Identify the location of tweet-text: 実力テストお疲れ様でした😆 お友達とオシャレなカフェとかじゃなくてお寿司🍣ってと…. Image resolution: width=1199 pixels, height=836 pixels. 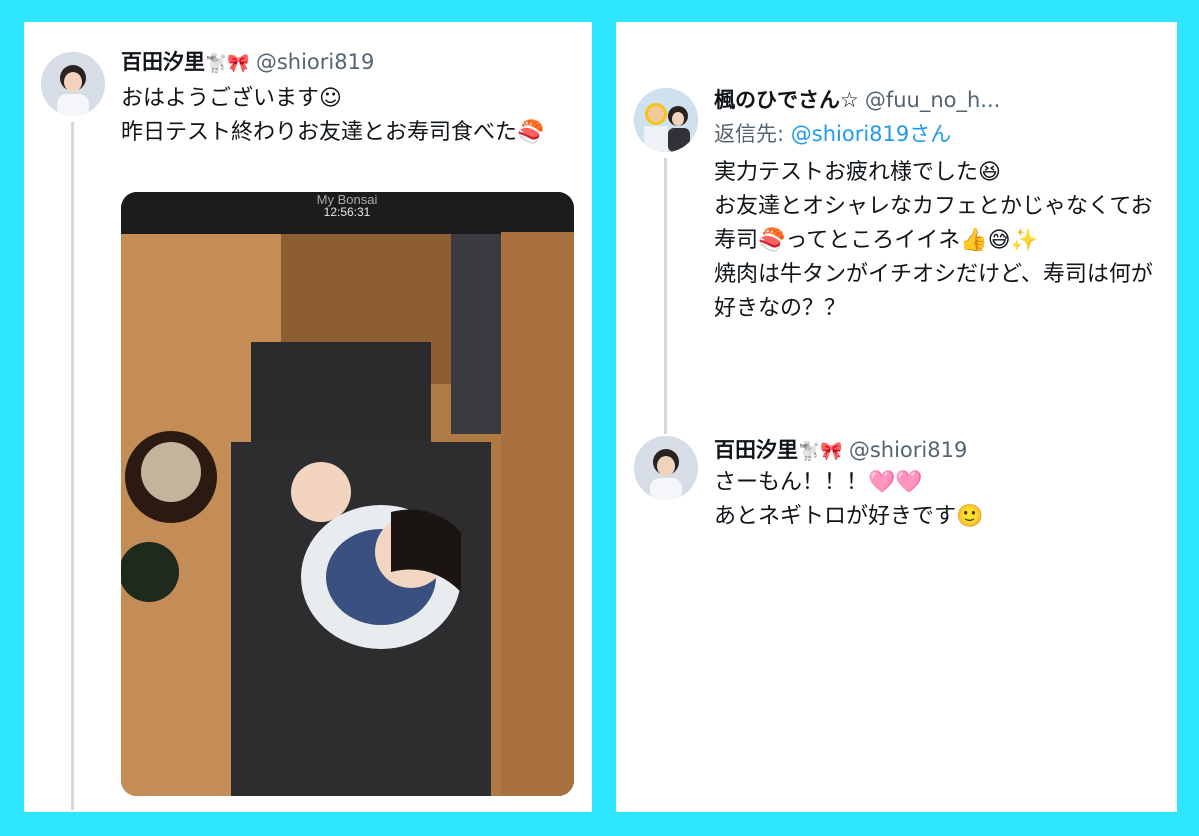
(933, 240).